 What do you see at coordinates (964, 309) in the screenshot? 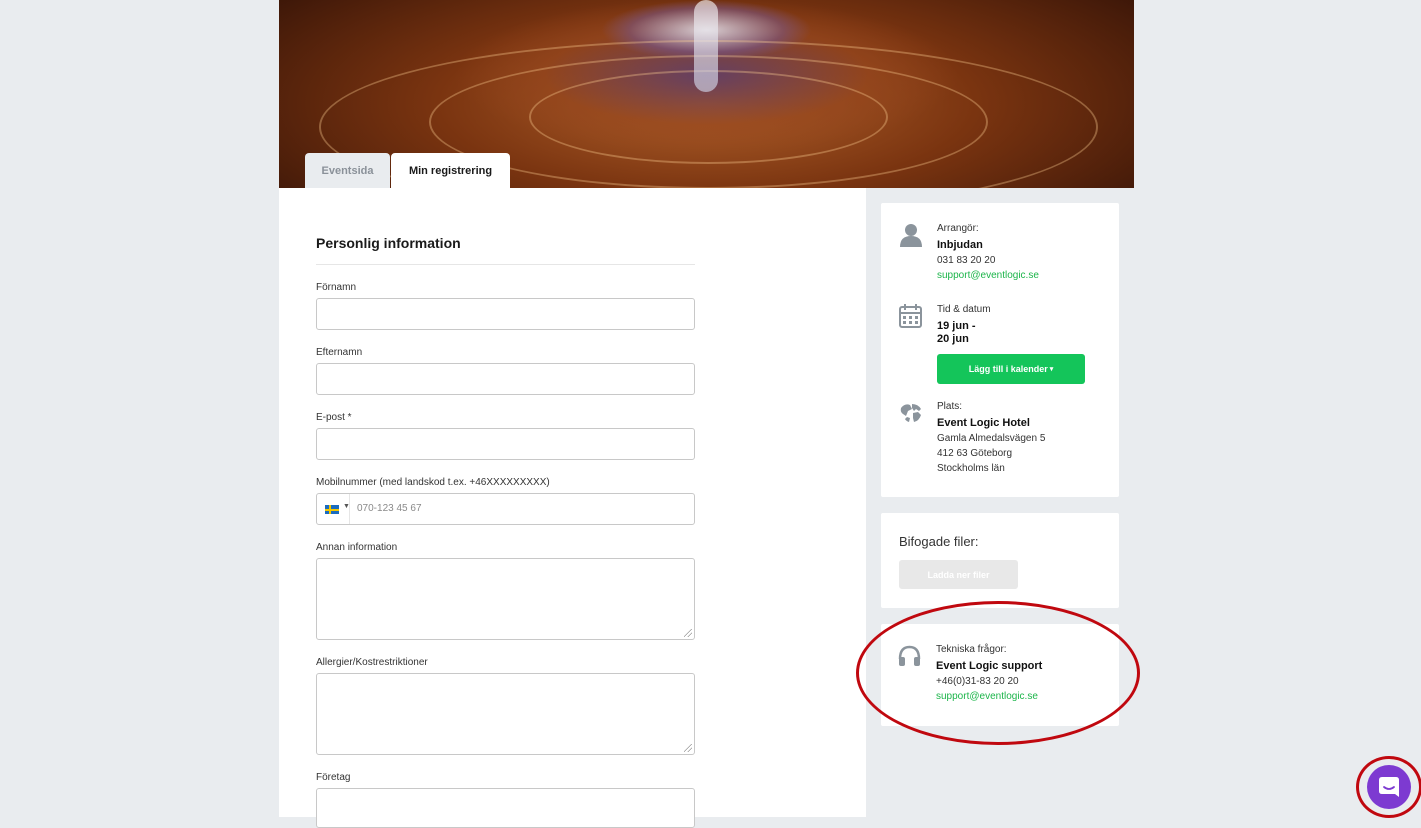
I see `datetime-label: Tid & datum` at bounding box center [964, 309].